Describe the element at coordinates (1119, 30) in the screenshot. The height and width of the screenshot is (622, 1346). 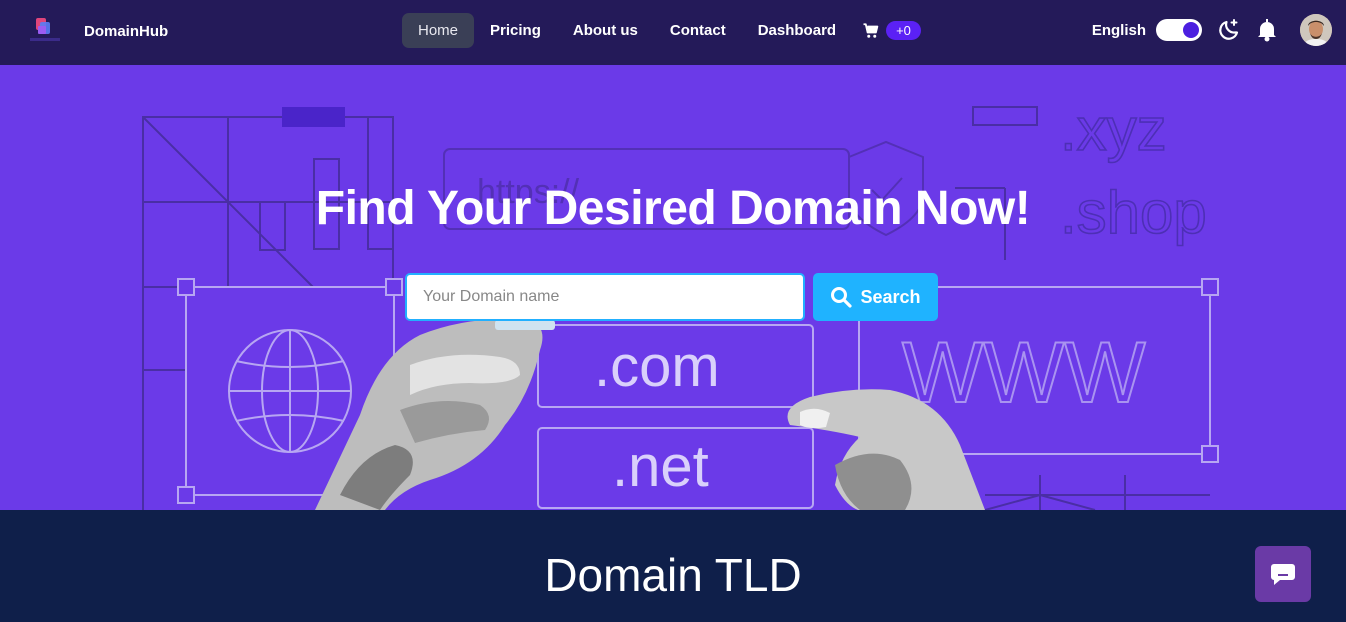
I see `language-selector: English` at that location.